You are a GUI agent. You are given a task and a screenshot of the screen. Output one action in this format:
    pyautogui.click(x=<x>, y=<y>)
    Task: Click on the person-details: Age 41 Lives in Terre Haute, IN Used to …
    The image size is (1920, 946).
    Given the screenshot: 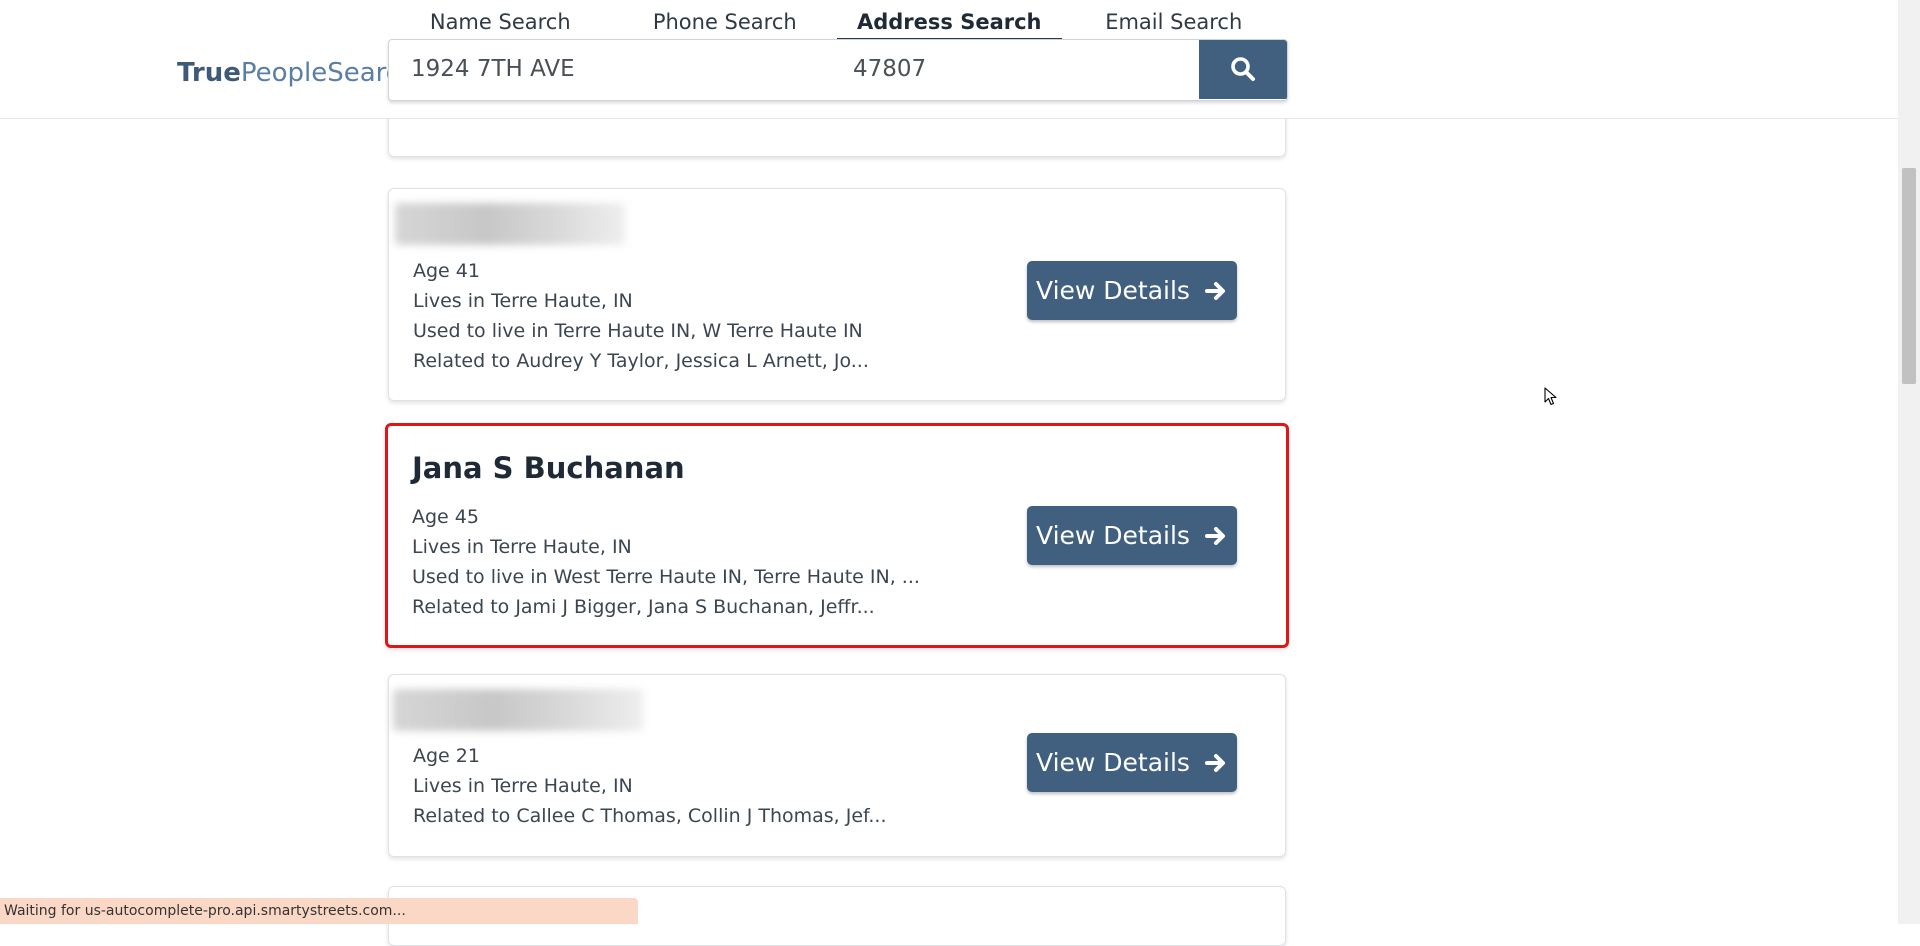 What is the action you would take?
    pyautogui.click(x=641, y=316)
    